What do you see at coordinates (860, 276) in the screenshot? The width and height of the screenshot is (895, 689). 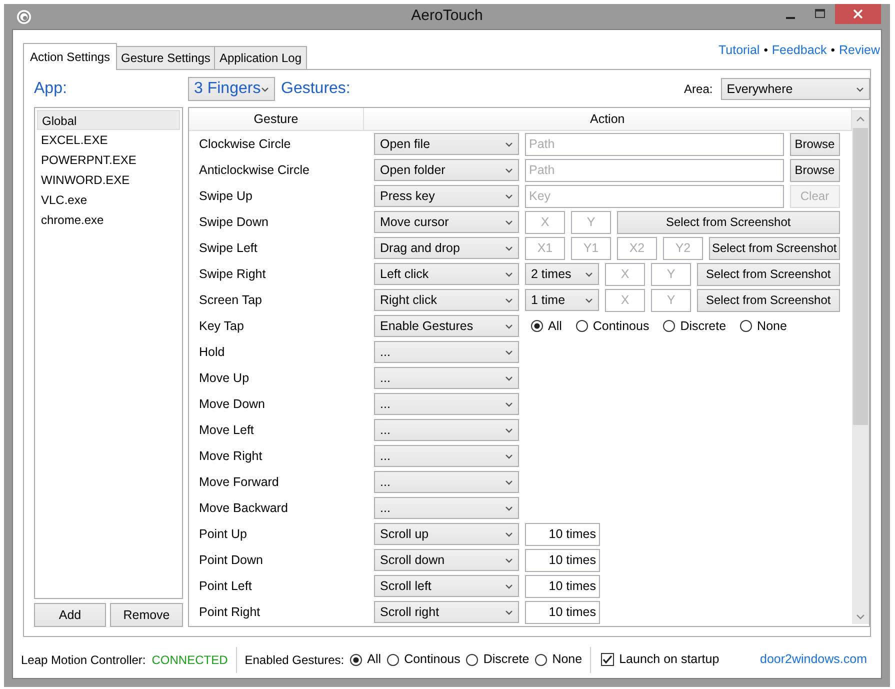 I see `scroll-thumb` at bounding box center [860, 276].